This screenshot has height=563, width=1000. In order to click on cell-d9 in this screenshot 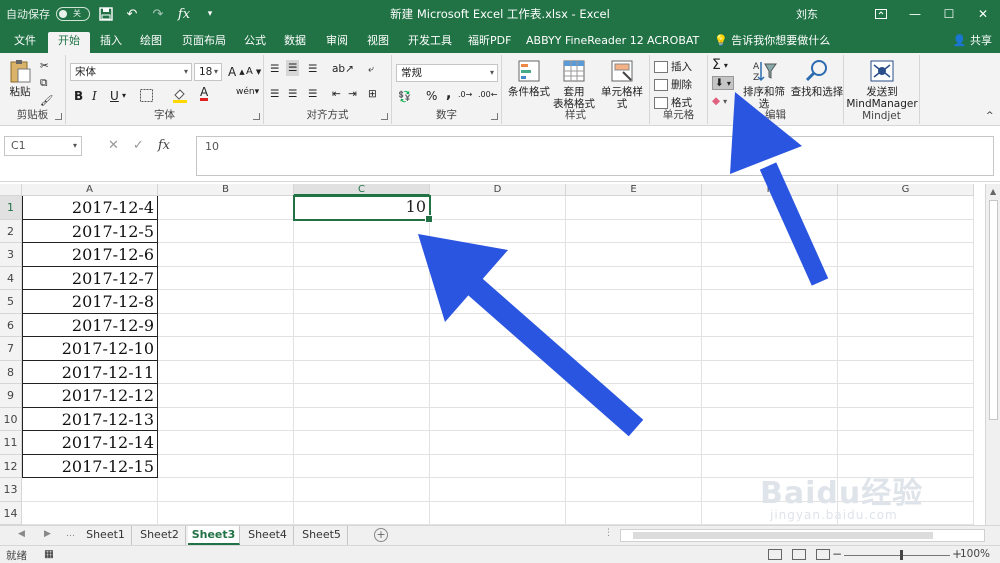, I will do `click(498, 396)`.